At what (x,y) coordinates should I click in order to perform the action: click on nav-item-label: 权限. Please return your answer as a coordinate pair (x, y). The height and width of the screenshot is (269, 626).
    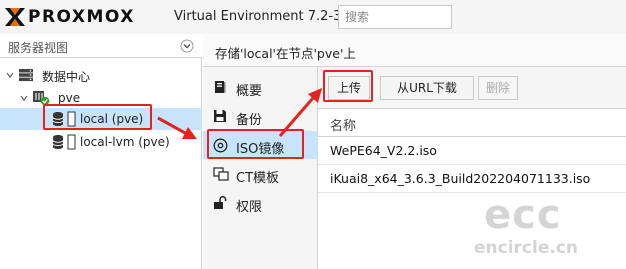
    Looking at the image, I should click on (249, 207).